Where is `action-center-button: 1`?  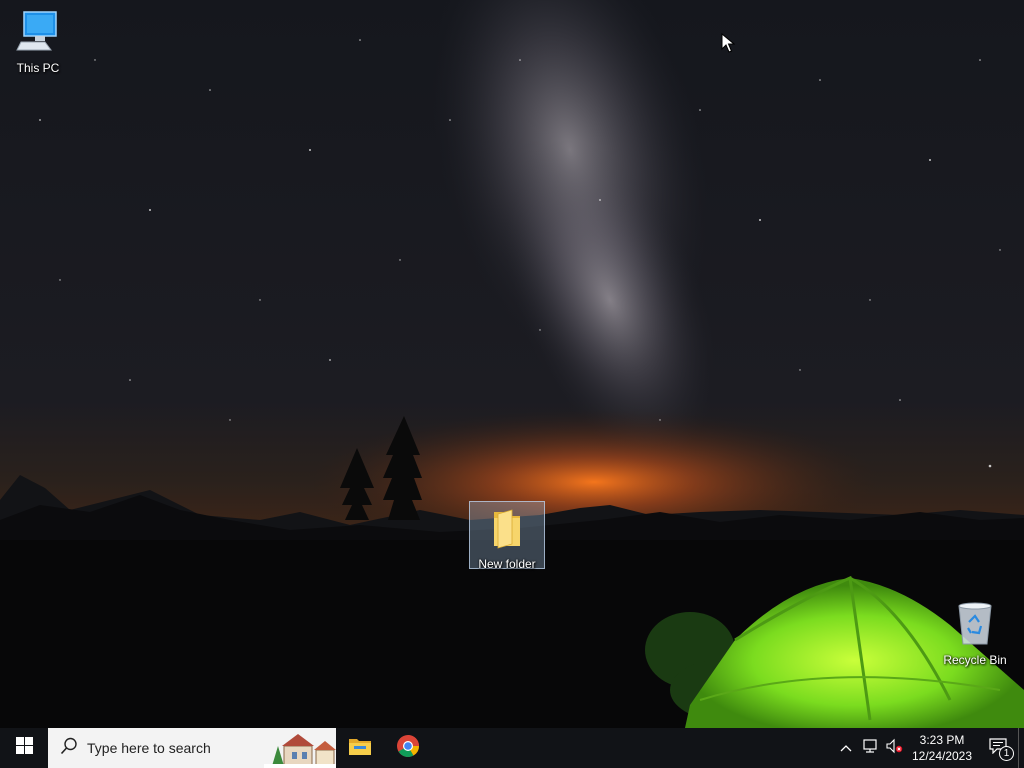
action-center-button: 1 is located at coordinates (998, 748).